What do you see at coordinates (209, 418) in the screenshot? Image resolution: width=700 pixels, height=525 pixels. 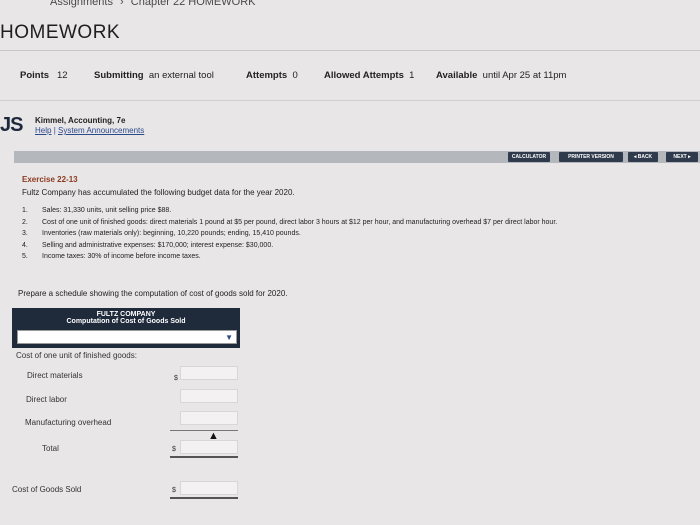 I see `overhead-input` at bounding box center [209, 418].